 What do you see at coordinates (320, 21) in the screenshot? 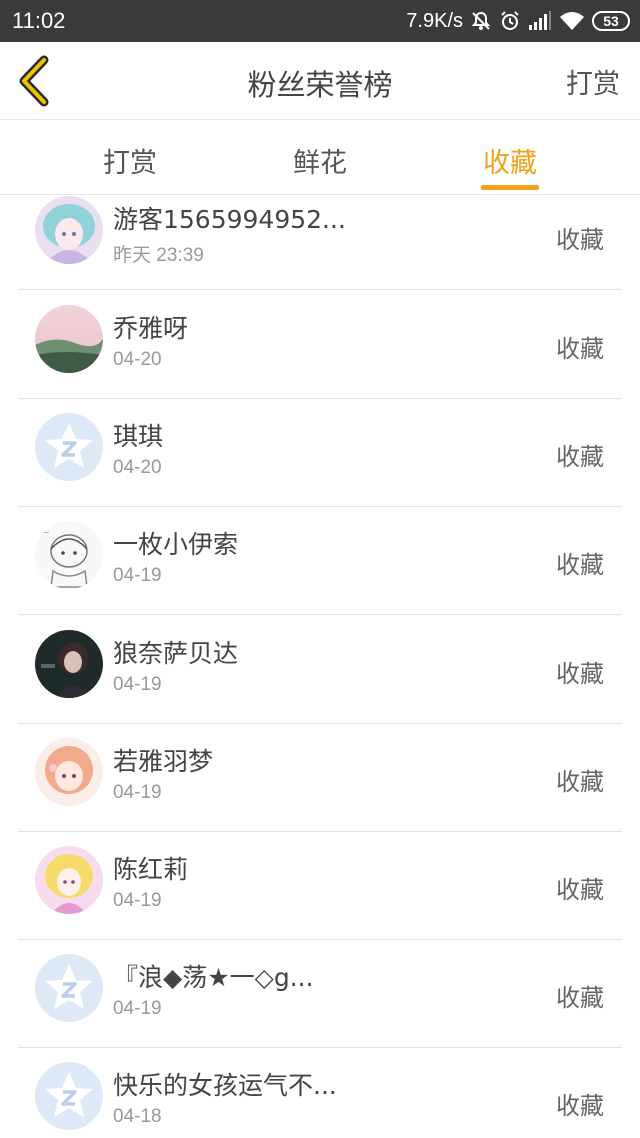
I see `status-bar: 11:02 7.9K/s 53` at bounding box center [320, 21].